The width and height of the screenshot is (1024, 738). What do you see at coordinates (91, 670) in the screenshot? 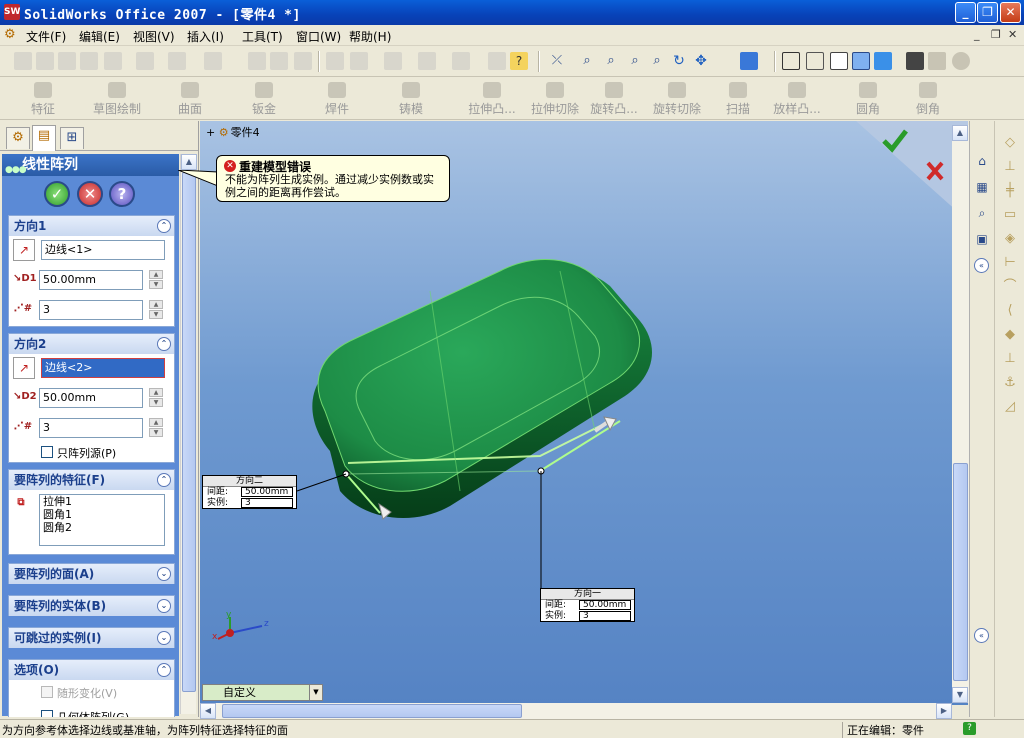
I see `options-header: 选项(O) ⌃` at bounding box center [91, 670].